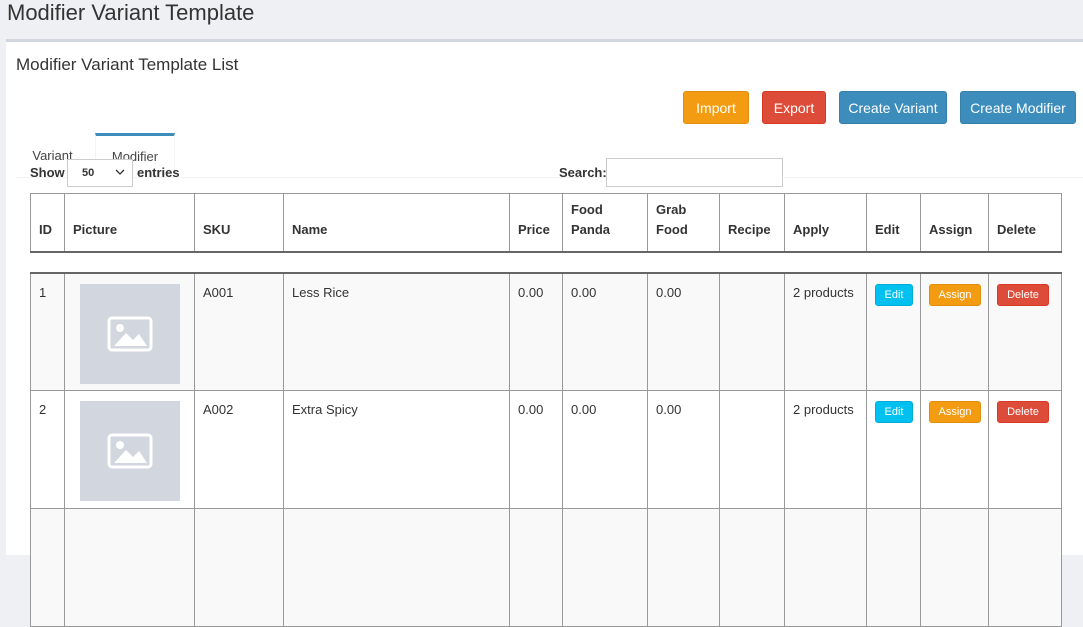 This screenshot has height=627, width=1083. What do you see at coordinates (752, 223) in the screenshot?
I see `col-recipe: Recipe` at bounding box center [752, 223].